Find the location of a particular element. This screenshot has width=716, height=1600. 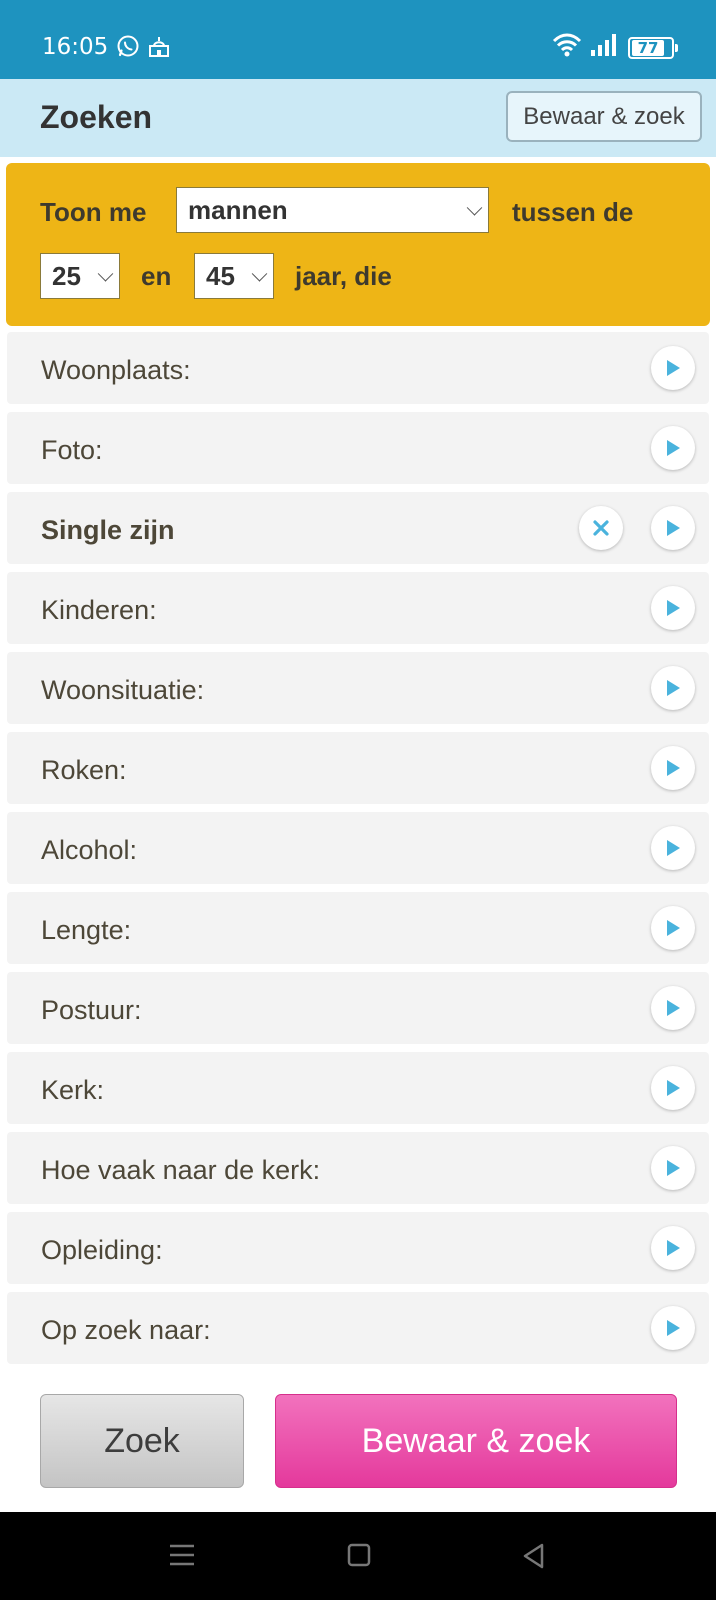

age-min-select: 25 is located at coordinates (80, 276).